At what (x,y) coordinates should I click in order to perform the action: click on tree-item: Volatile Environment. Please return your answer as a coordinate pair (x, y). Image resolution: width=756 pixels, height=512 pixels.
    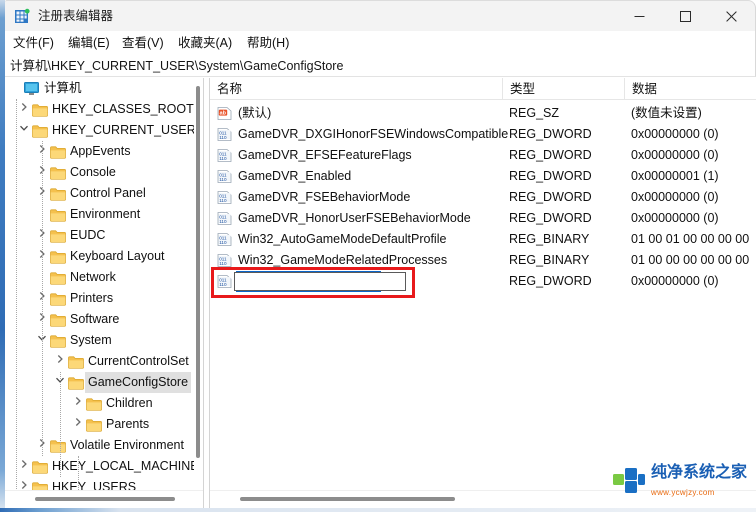
    Looking at the image, I should click on (104, 445).